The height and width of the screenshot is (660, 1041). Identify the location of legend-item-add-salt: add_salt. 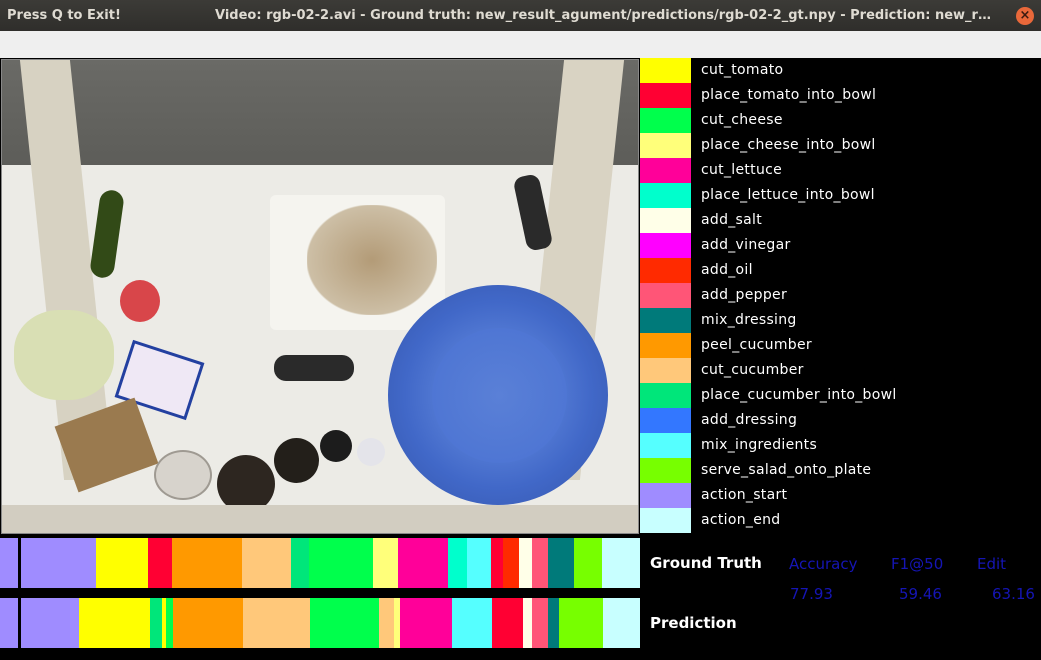
(840, 220).